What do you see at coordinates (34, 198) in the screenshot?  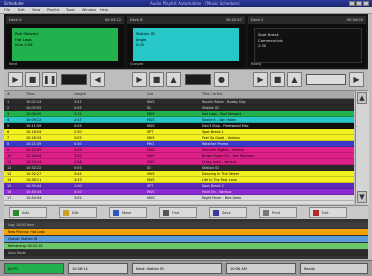 I see `row-time: 10:44:54` at bounding box center [34, 198].